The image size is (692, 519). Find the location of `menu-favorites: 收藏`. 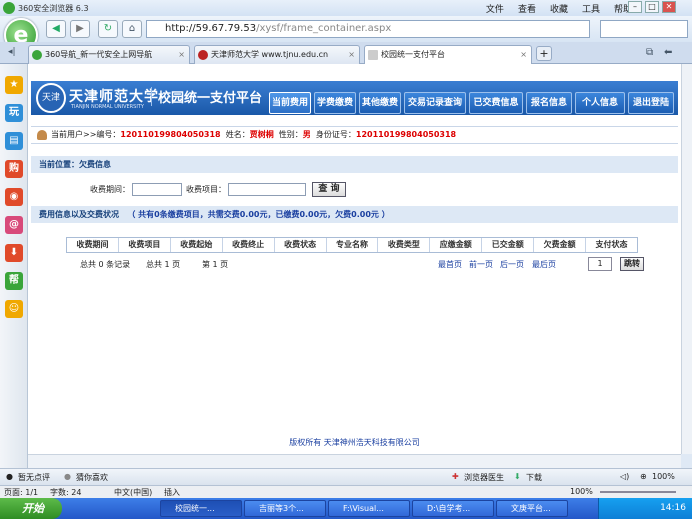

menu-favorites: 收藏 is located at coordinates (559, 8).